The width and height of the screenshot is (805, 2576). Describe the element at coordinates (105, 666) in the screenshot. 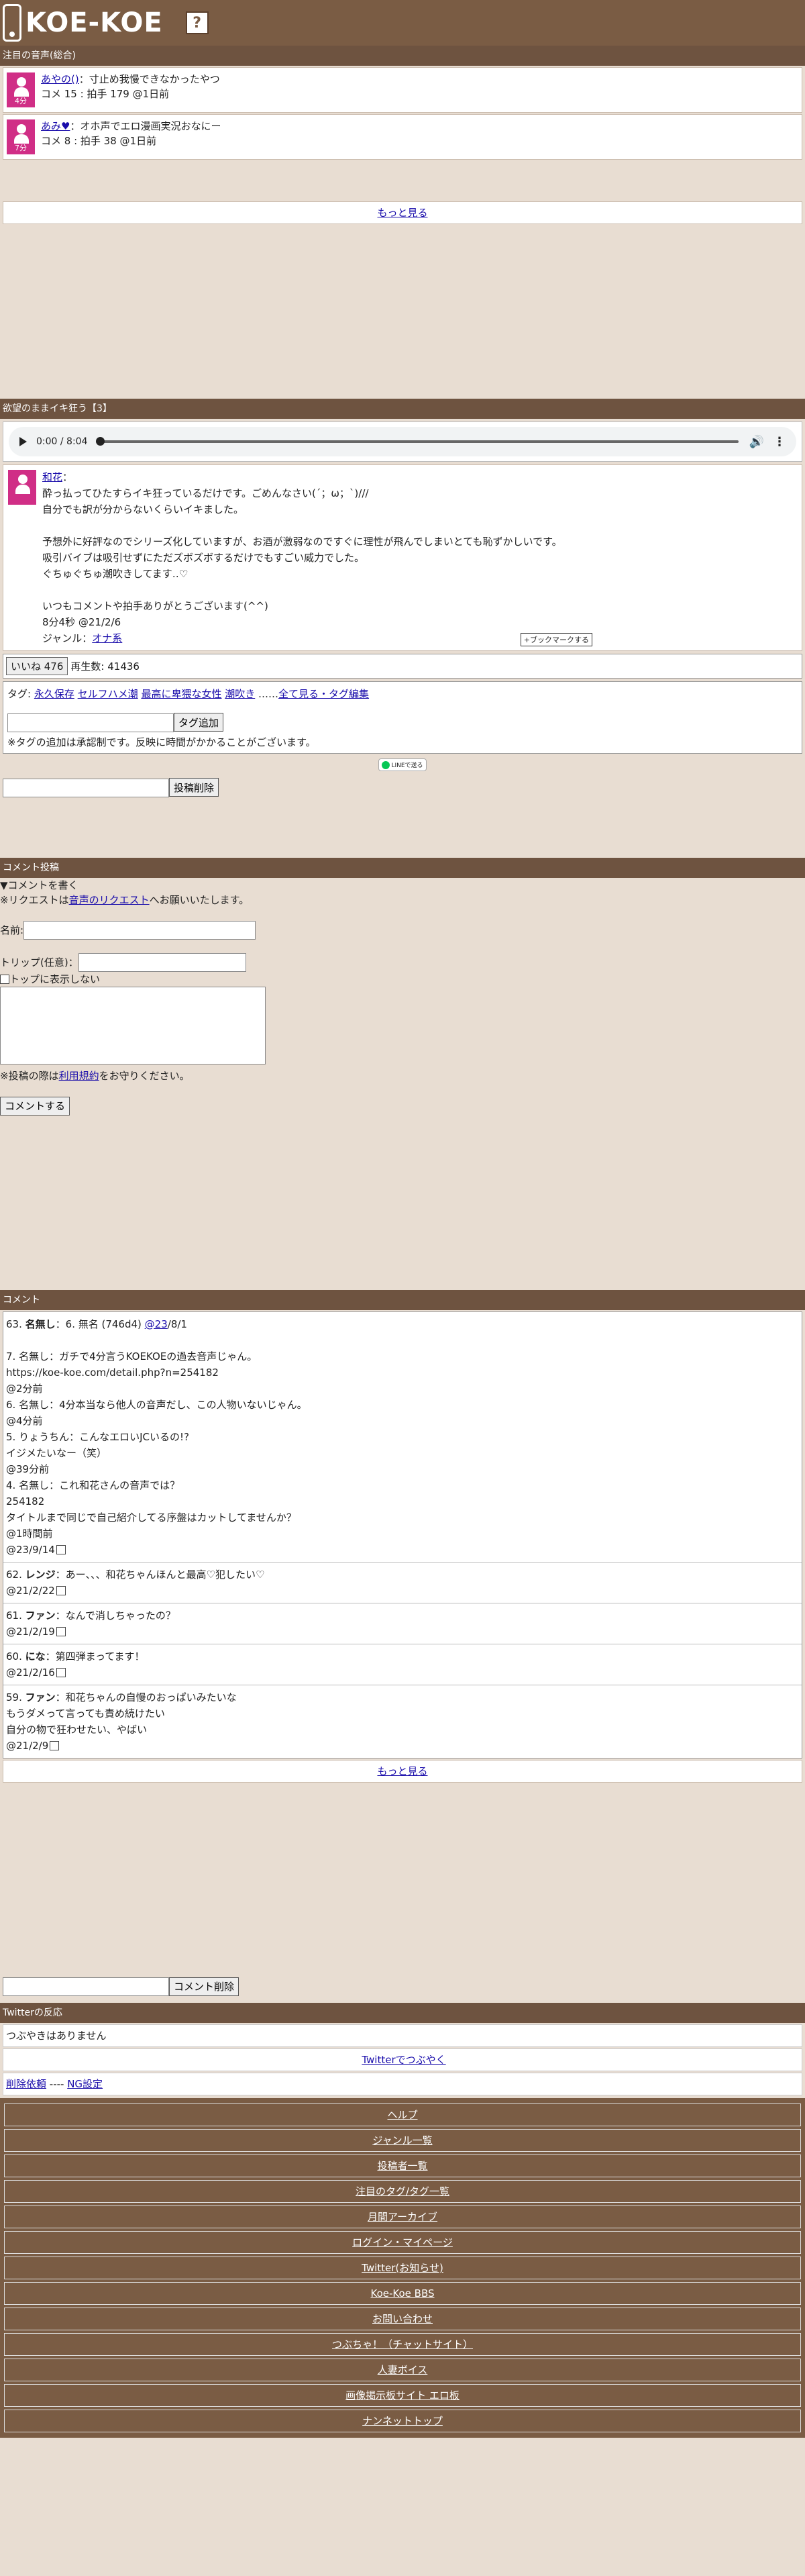

I see `play-count: 再生数: 41436` at that location.